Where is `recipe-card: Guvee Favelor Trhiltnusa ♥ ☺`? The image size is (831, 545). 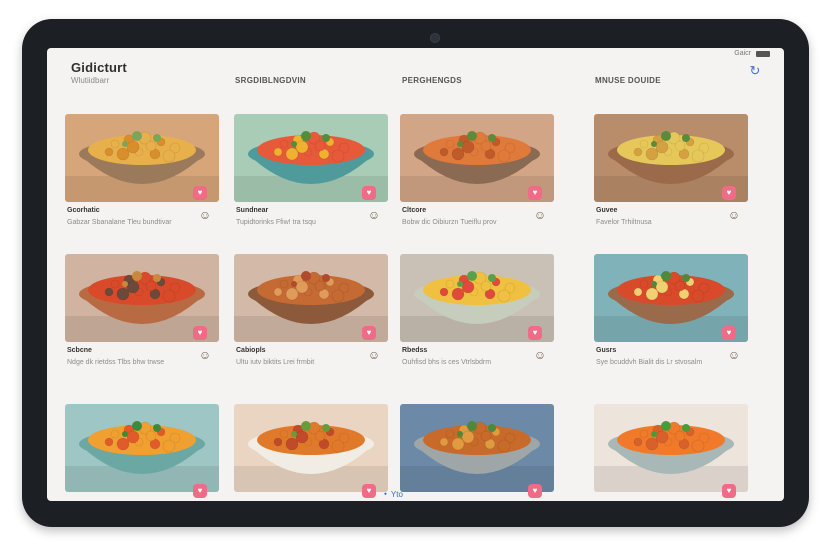 recipe-card: Guvee Favelor Trhiltnusa ♥ ☺ is located at coordinates (671, 170).